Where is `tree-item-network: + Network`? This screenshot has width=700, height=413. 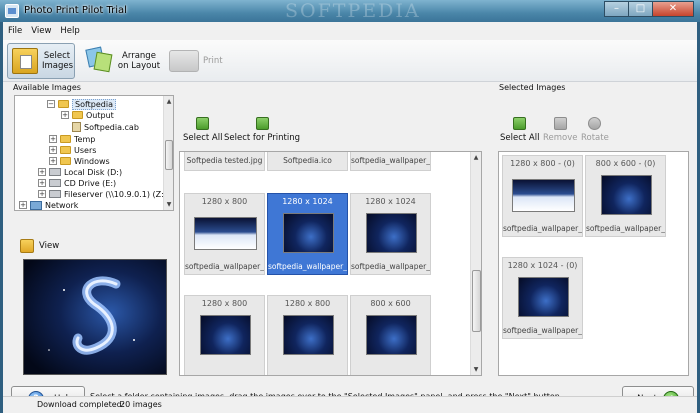
tree-item-network: + Network is located at coordinates (49, 204).